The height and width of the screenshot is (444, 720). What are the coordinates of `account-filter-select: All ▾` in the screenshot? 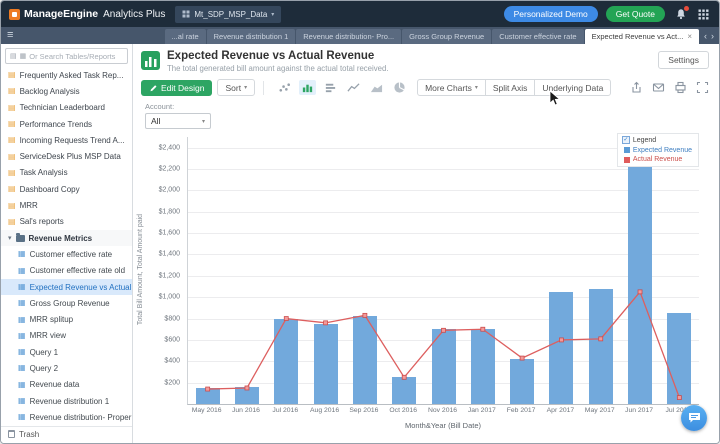 It's located at (178, 121).